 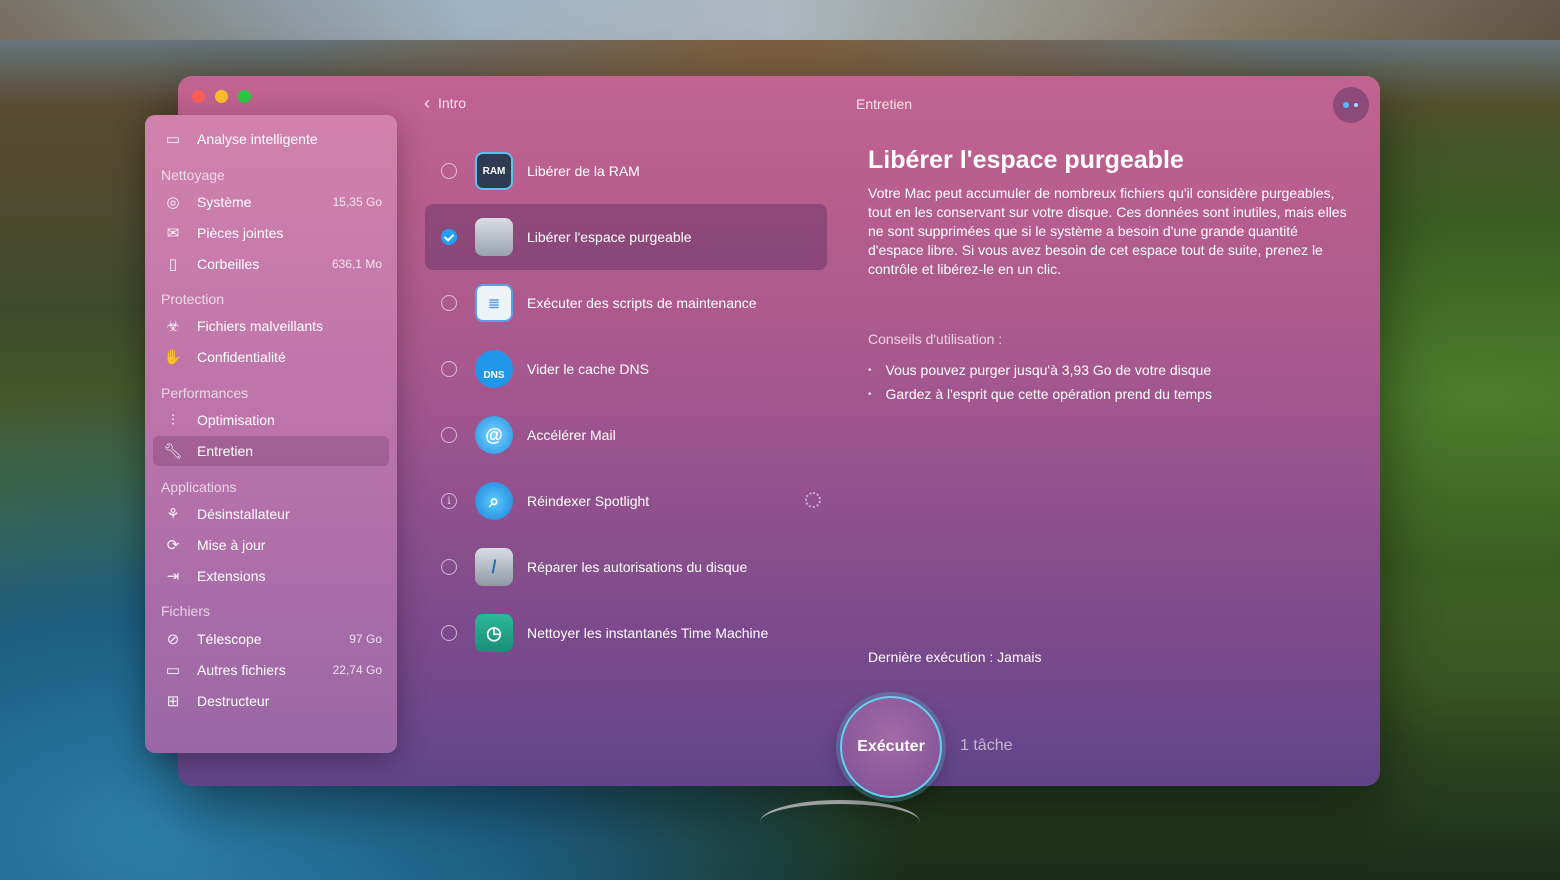 I want to click on sidebar-item-pieces-jointes: ✉ Pièces jointes, so click(x=271, y=233).